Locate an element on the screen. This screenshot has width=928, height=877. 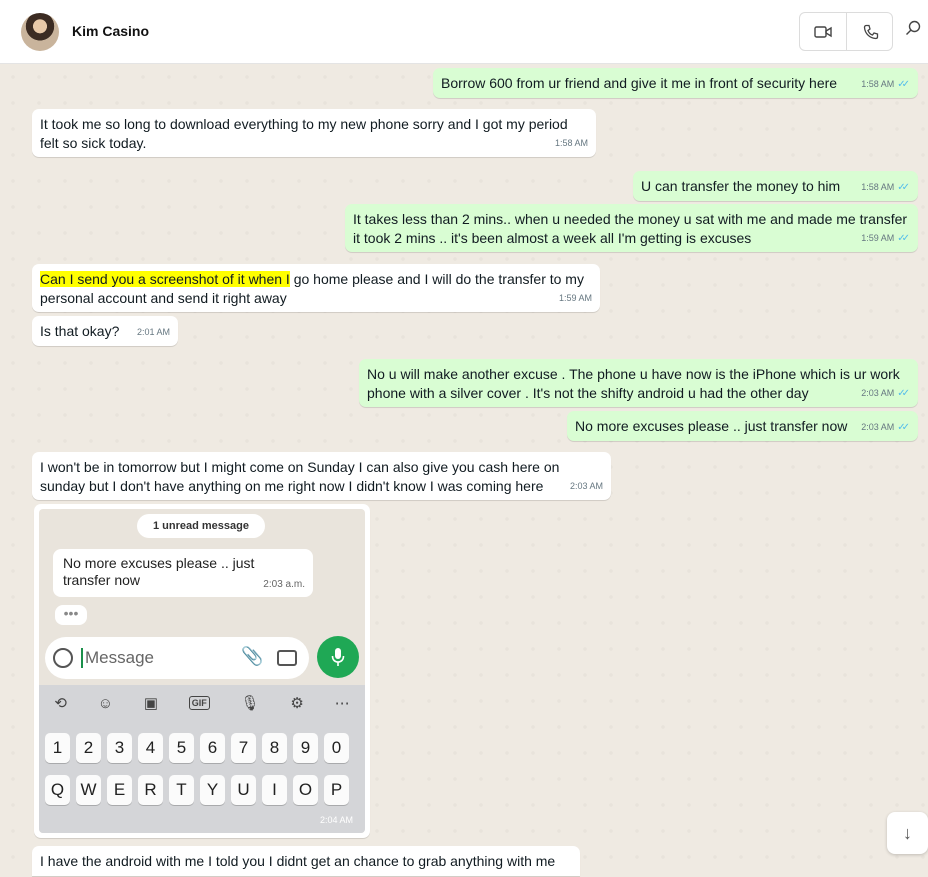
message-time: 2:03 AM is located at coordinates (586, 486).